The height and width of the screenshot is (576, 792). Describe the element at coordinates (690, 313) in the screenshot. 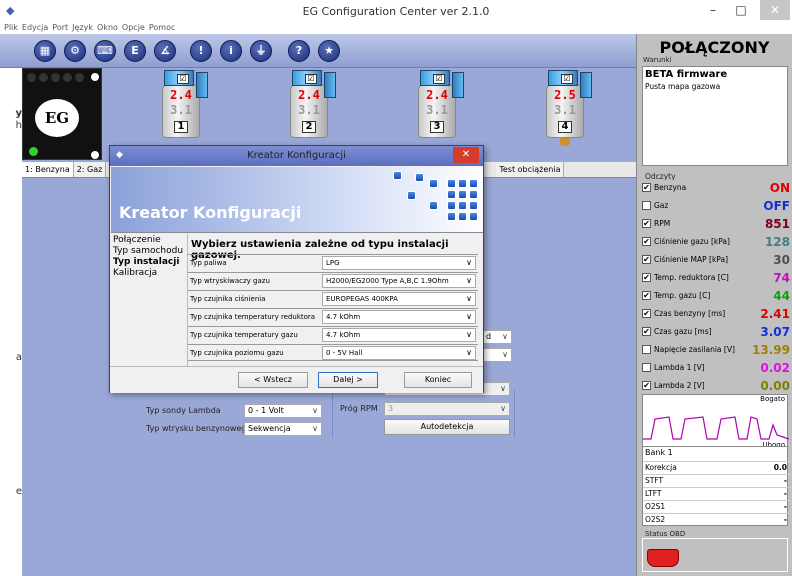

I see `reading-name: Czas benzyny [ms]` at that location.